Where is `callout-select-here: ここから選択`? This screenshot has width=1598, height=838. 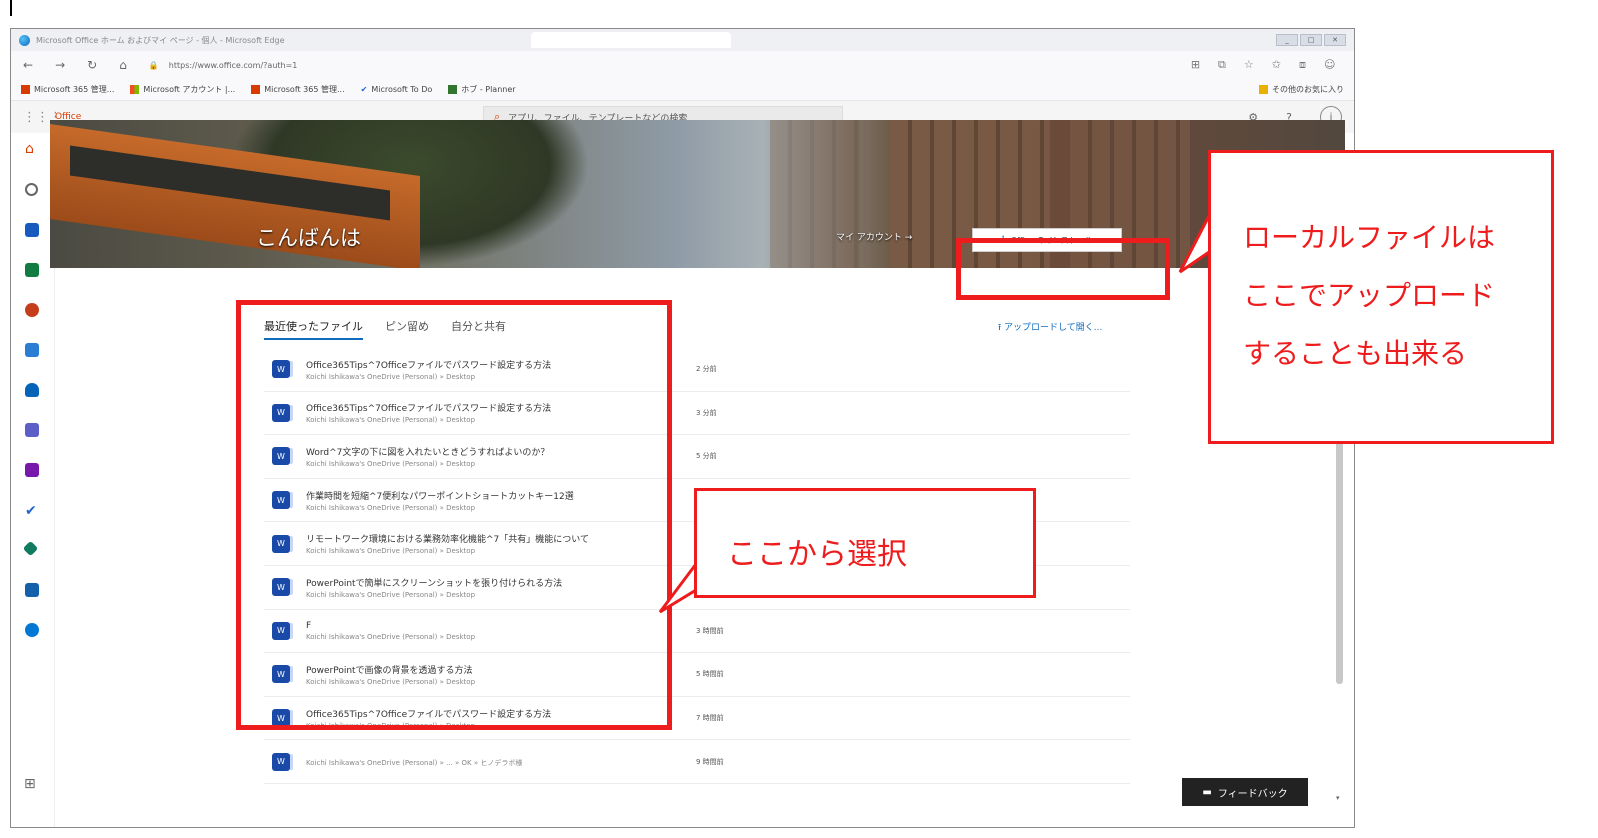 callout-select-here: ここから選択 is located at coordinates (865, 543).